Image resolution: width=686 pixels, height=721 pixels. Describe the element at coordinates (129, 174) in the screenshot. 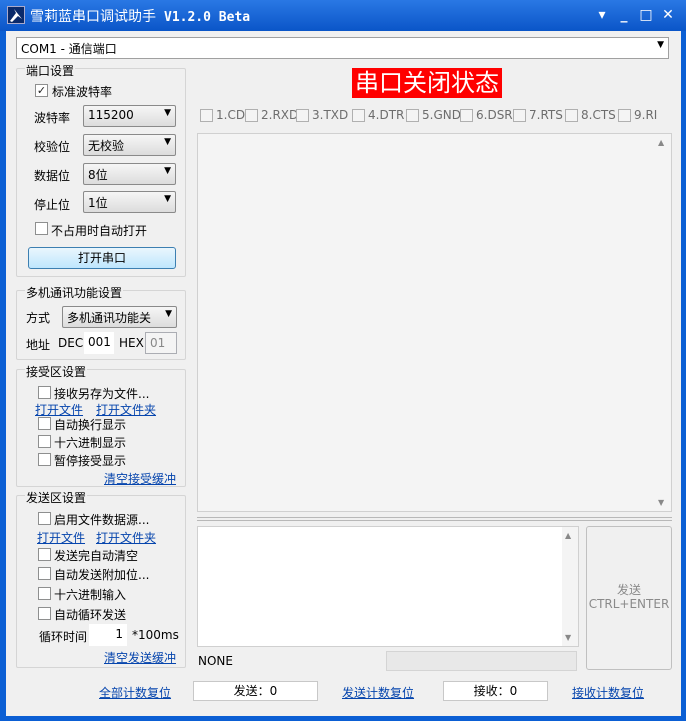

I see `databits-select: 8位 ▼` at that location.